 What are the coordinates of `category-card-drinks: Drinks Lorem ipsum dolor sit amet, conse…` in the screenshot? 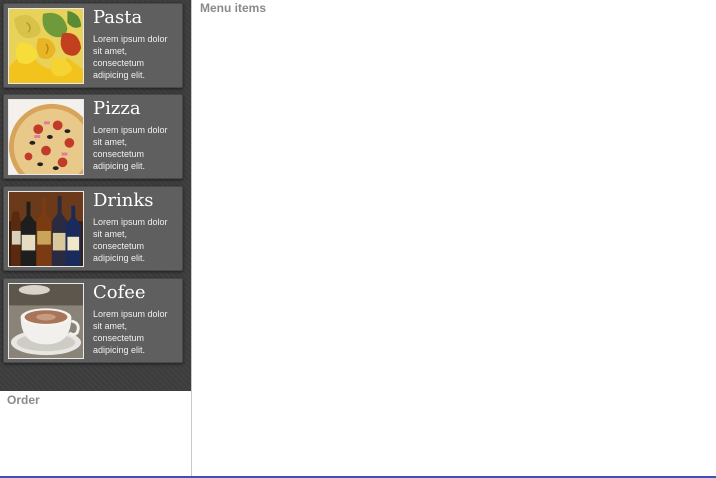 It's located at (93, 228).